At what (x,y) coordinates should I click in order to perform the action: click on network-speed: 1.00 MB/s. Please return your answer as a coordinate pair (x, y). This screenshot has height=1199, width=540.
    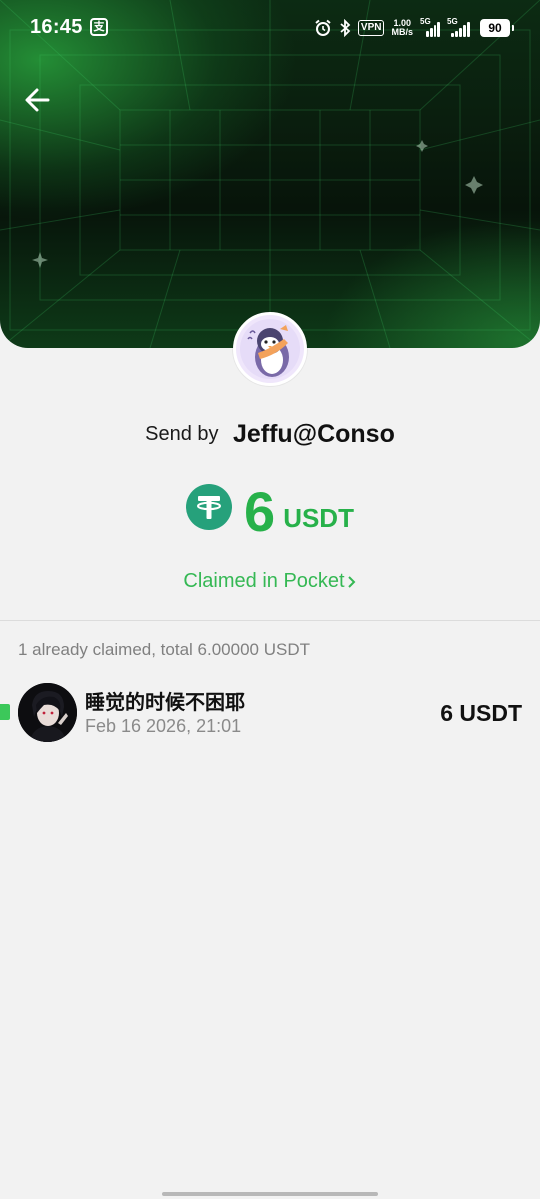
    Looking at the image, I should click on (402, 28).